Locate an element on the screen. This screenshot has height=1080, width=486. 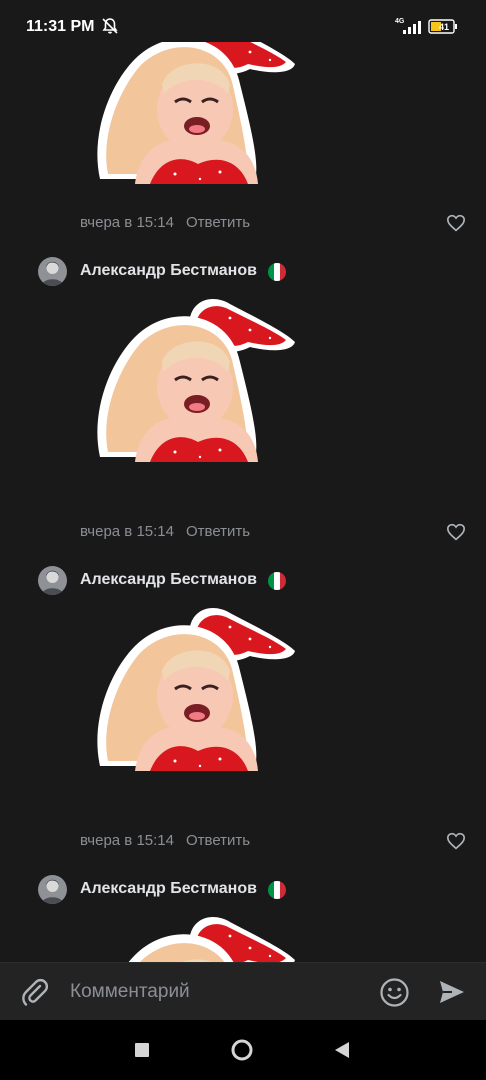
system-navigation-bar is located at coordinates (243, 1050).